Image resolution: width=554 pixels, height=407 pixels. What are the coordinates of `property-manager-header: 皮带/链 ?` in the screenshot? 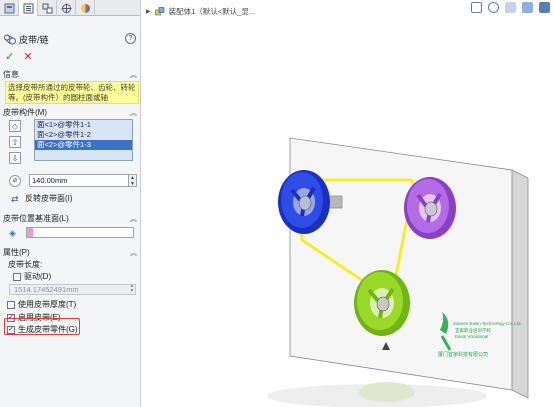 It's located at (71, 39).